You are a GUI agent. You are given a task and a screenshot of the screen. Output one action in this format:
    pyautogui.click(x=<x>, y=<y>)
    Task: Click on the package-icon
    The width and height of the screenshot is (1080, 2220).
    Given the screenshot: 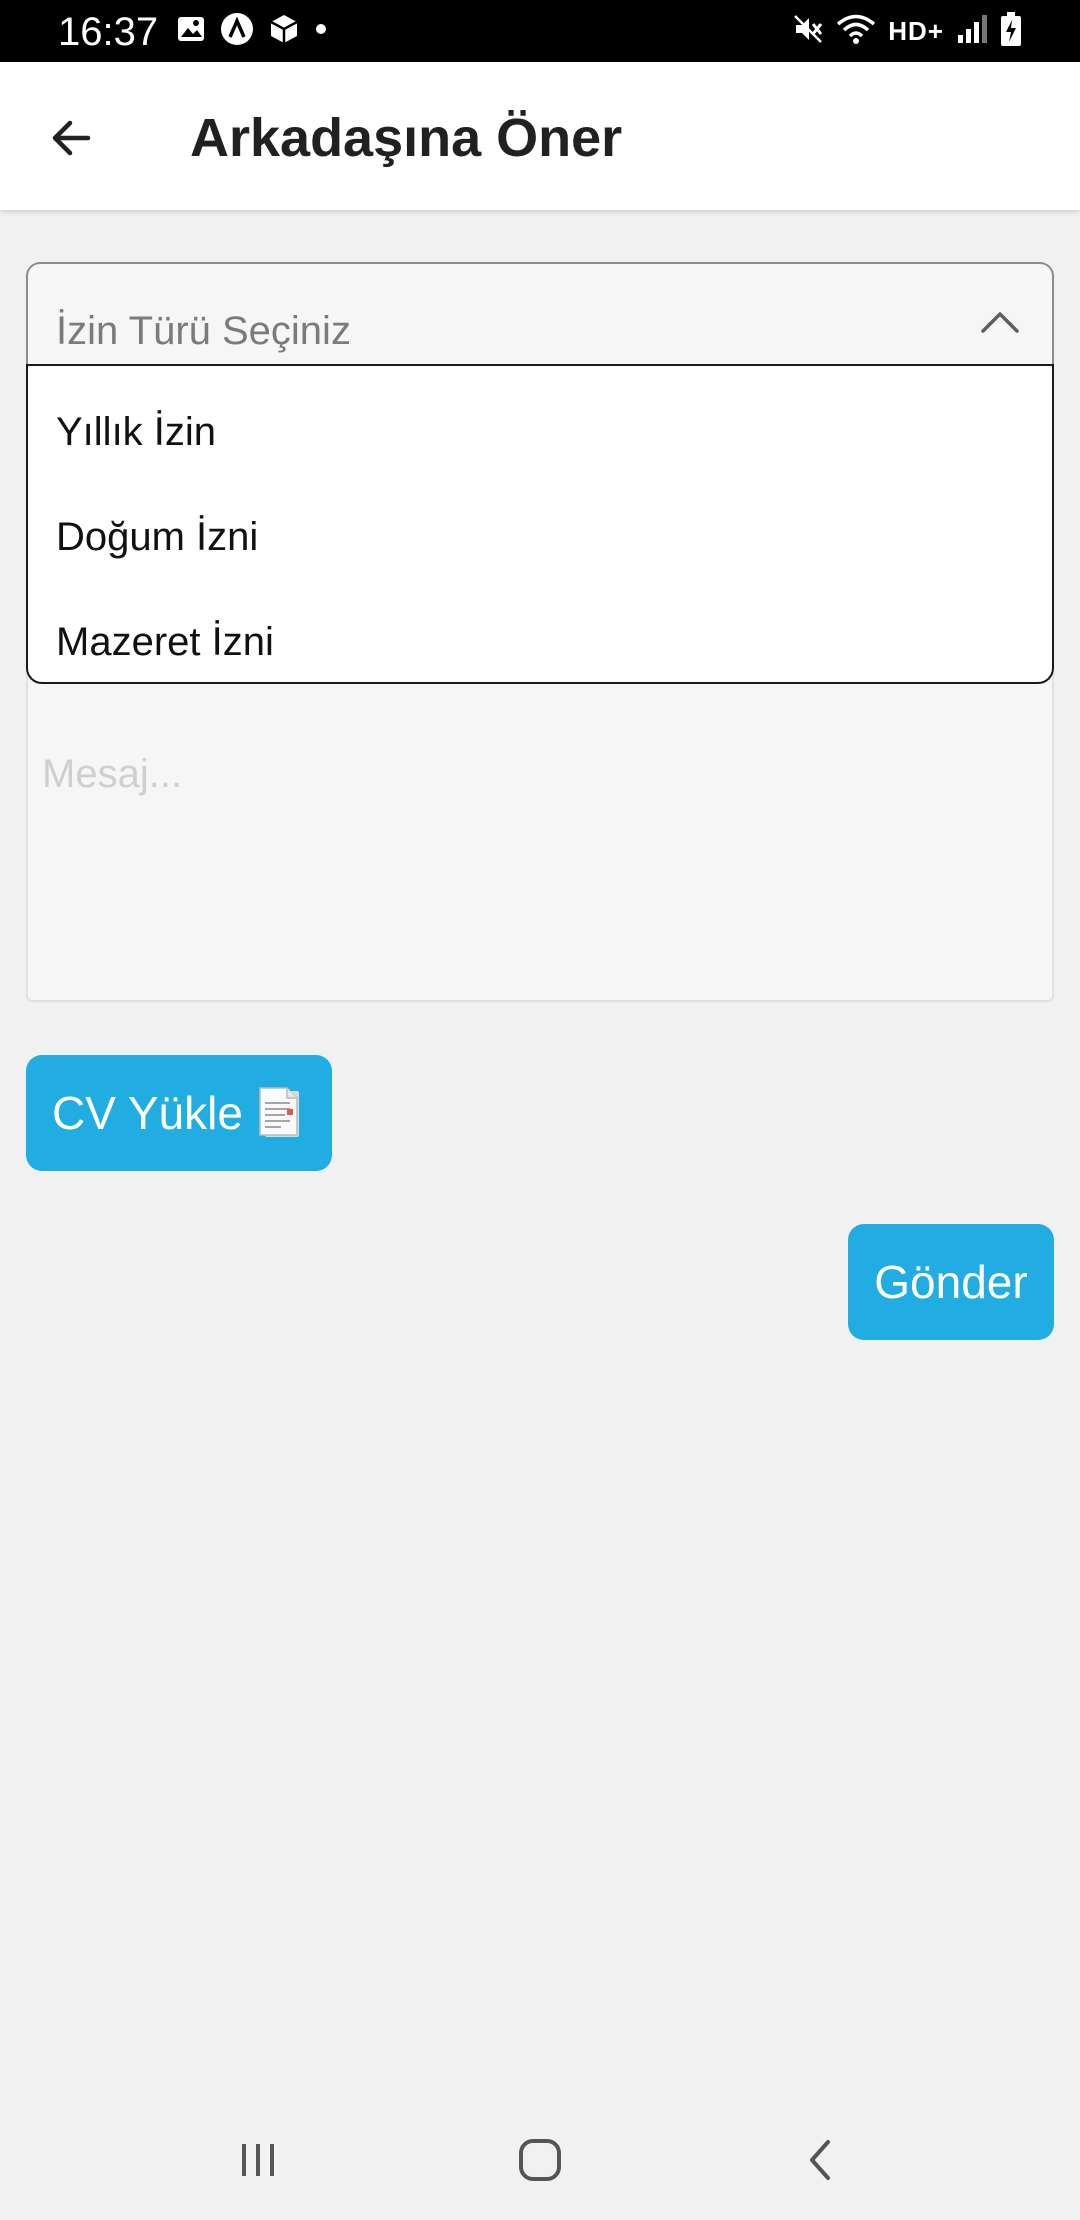 What is the action you would take?
    pyautogui.click(x=284, y=31)
    